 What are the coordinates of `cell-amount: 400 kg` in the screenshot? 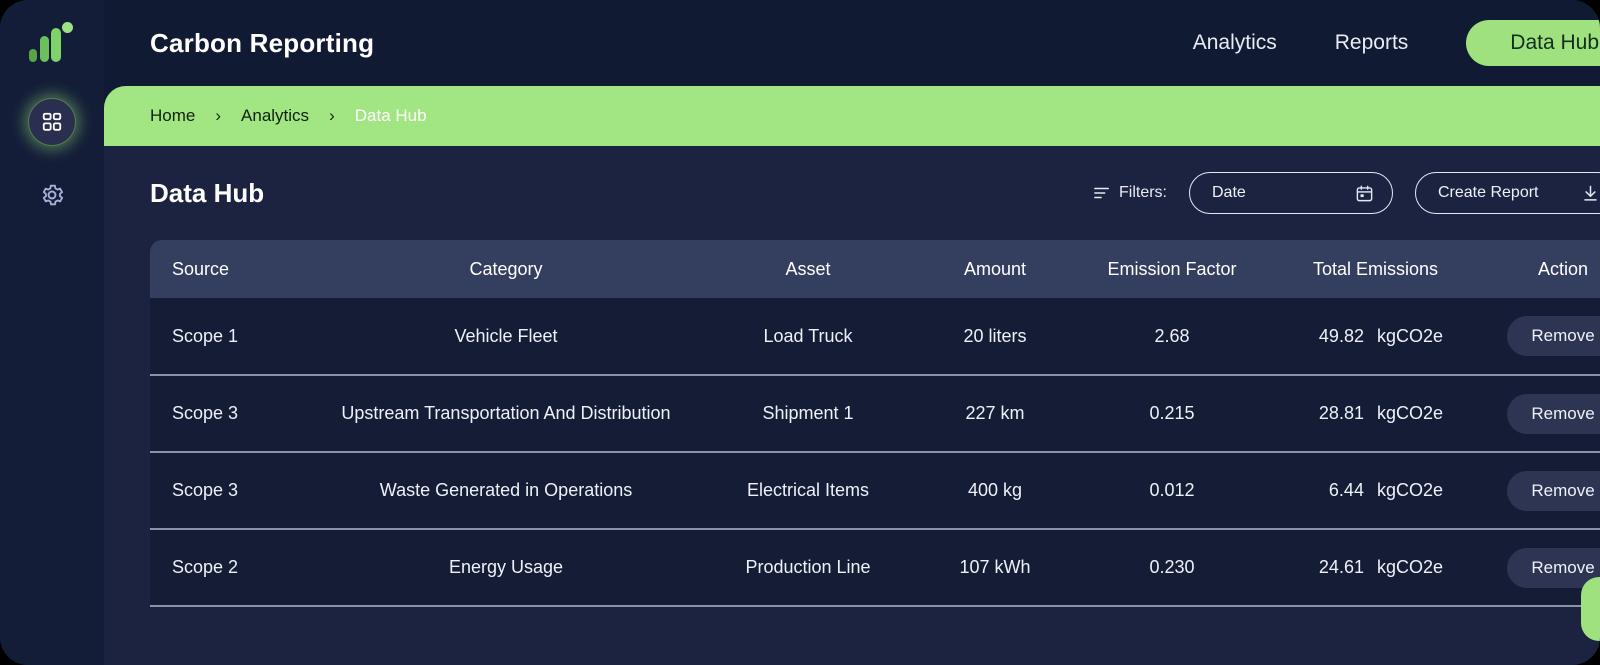 It's located at (995, 491).